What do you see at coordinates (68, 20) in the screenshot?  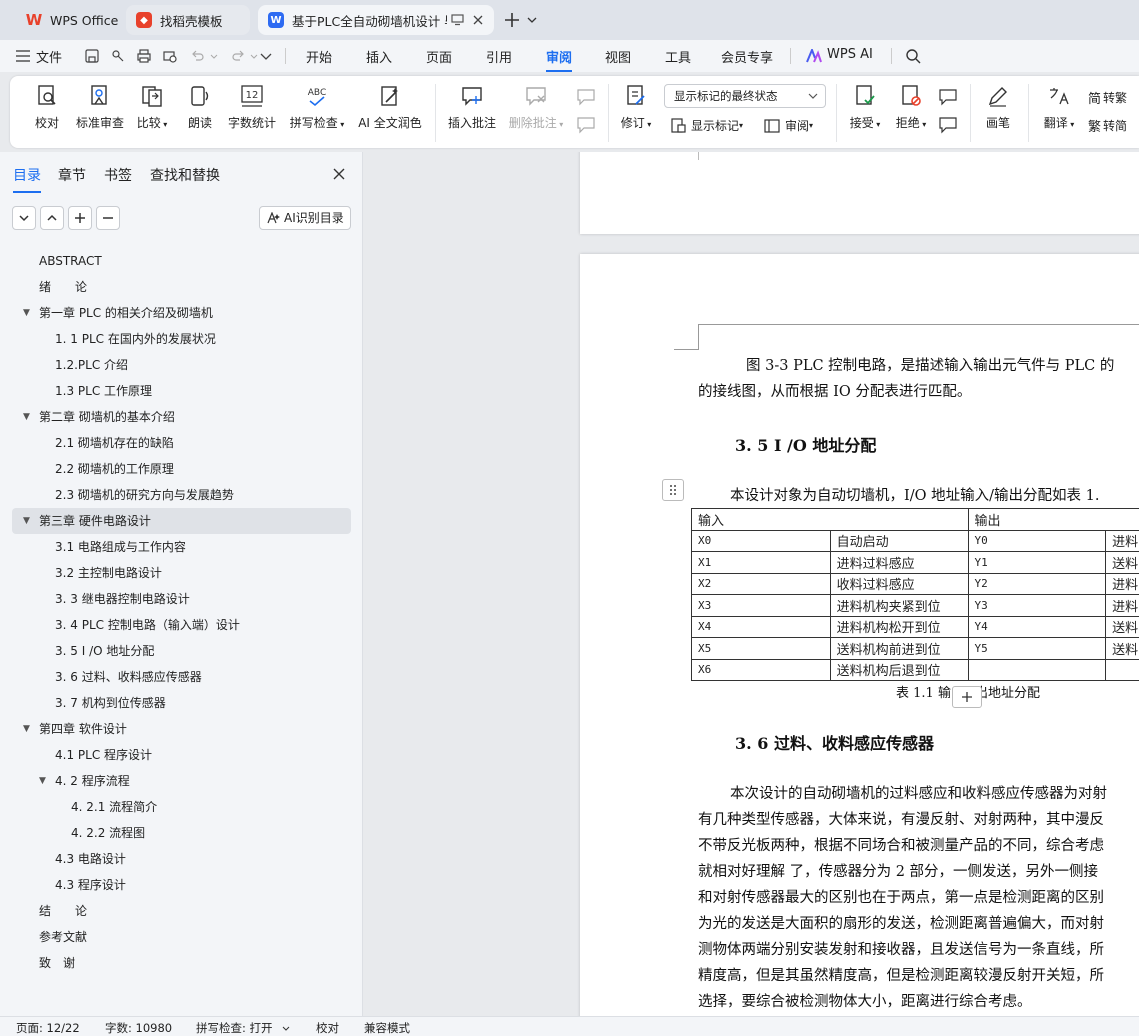 I see `tab-wps-office: W WPS Office` at bounding box center [68, 20].